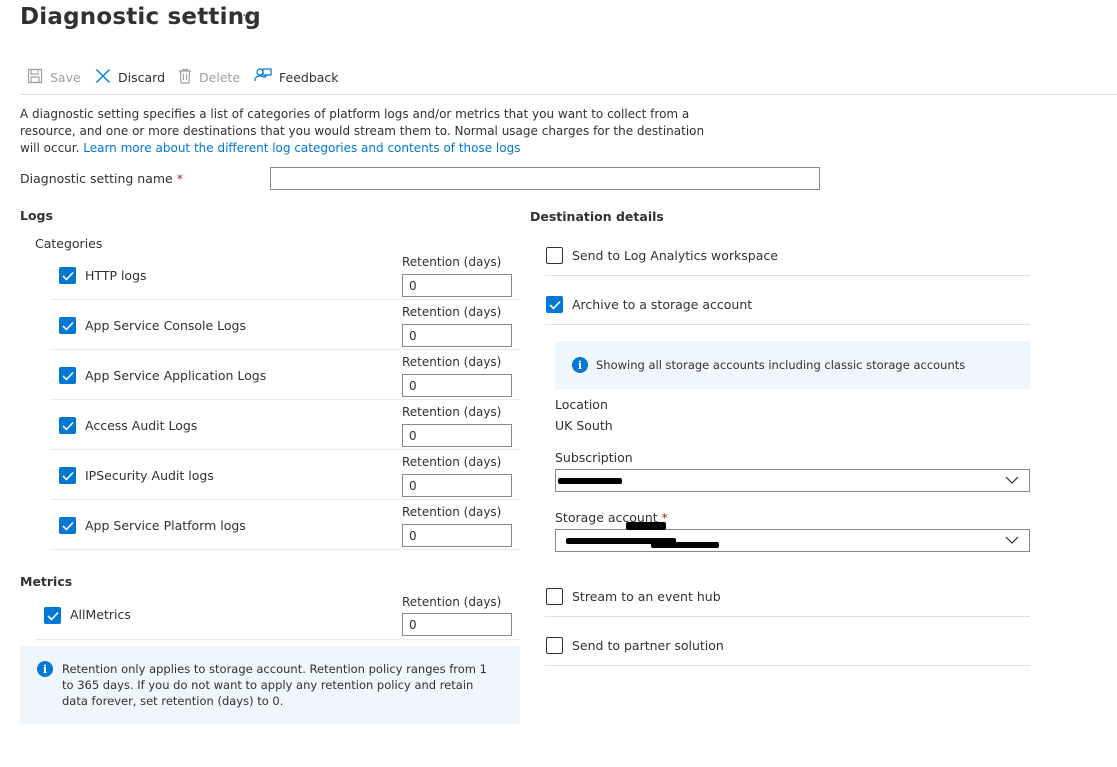 The height and width of the screenshot is (767, 1117). Describe the element at coordinates (309, 77) in the screenshot. I see `feedback-label: Feedback` at that location.